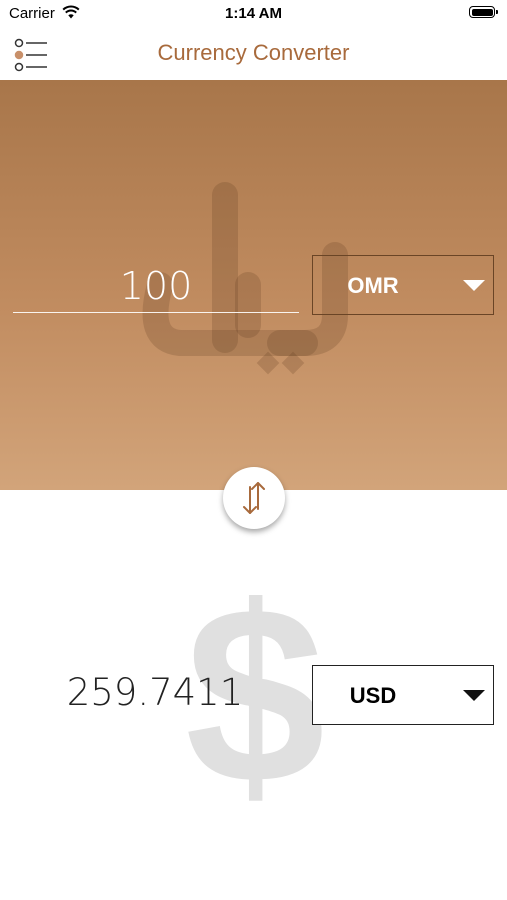 The width and height of the screenshot is (507, 900). I want to click on to-currency-code: USD, so click(373, 695).